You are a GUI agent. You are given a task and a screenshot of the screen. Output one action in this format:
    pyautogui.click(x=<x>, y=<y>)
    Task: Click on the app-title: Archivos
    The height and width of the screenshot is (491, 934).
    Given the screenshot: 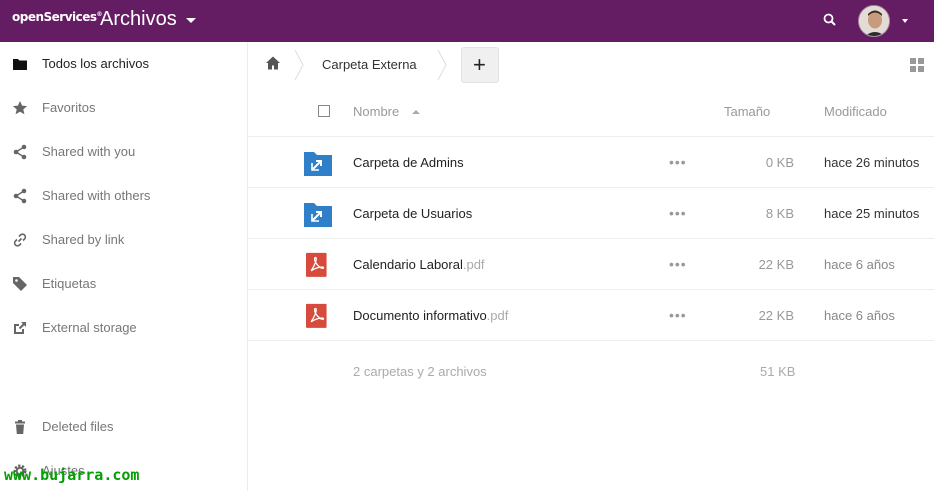 What is the action you would take?
    pyautogui.click(x=138, y=19)
    